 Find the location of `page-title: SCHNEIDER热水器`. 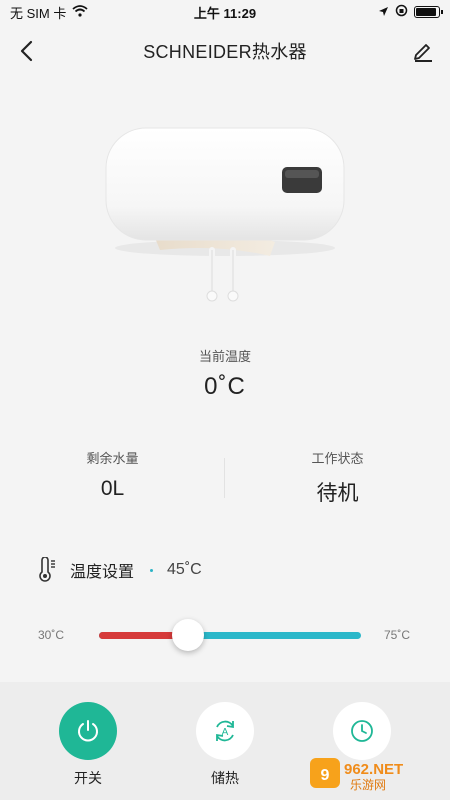

page-title: SCHNEIDER热水器 is located at coordinates (225, 52).